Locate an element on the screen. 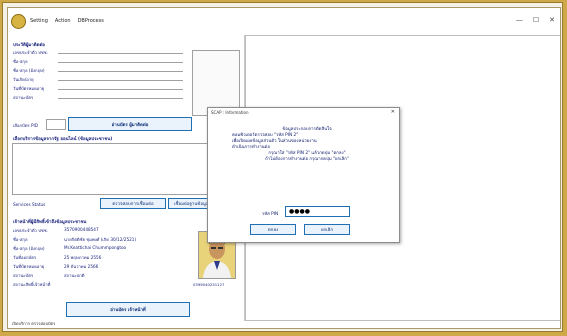 The image size is (567, 336). officer-value-id: 3570900448547 is located at coordinates (81, 229).